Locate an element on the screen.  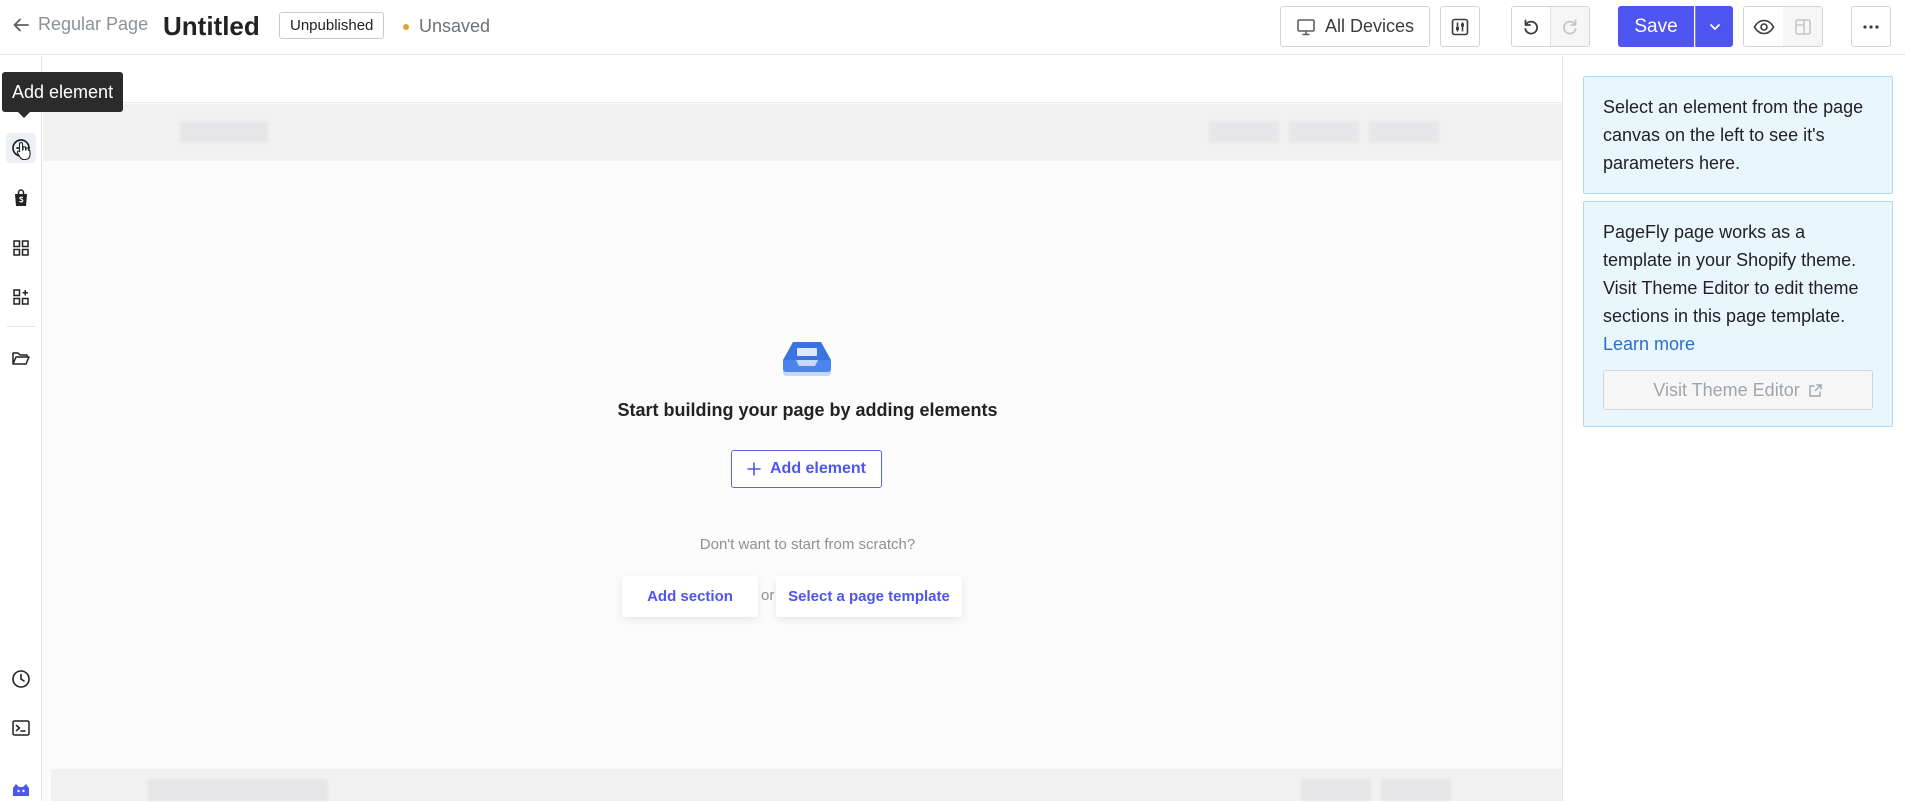
add-element-label: Add element is located at coordinates (817, 468).